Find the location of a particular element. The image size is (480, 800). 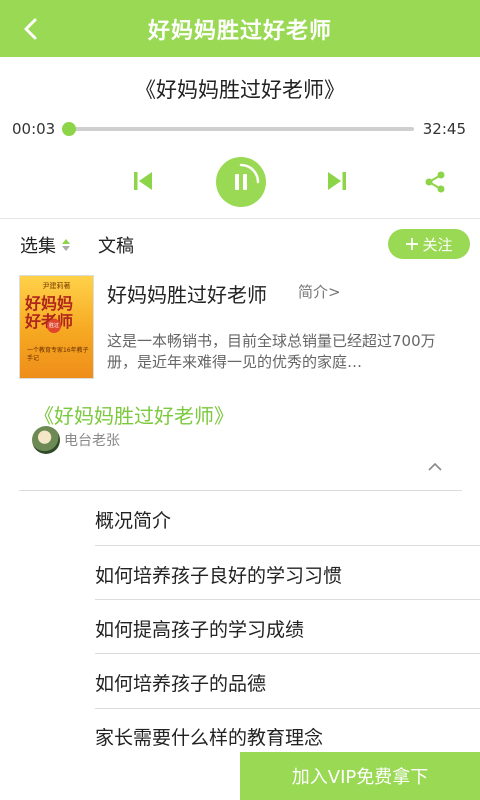

chevron-up-icon is located at coordinates (435, 466).